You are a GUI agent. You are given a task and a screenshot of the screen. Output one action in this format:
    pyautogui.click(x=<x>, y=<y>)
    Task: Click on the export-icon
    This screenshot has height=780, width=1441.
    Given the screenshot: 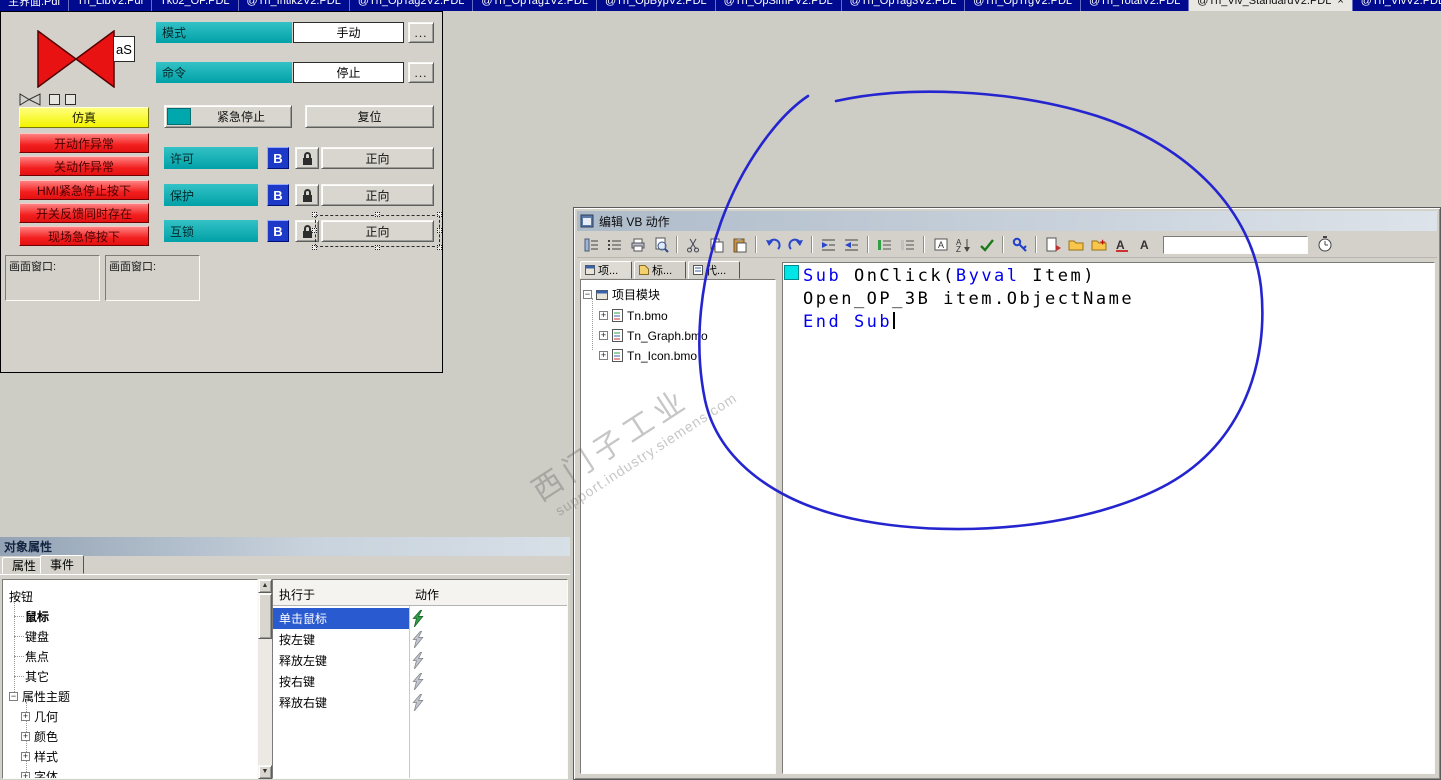 What is the action you would take?
    pyautogui.click(x=1052, y=245)
    